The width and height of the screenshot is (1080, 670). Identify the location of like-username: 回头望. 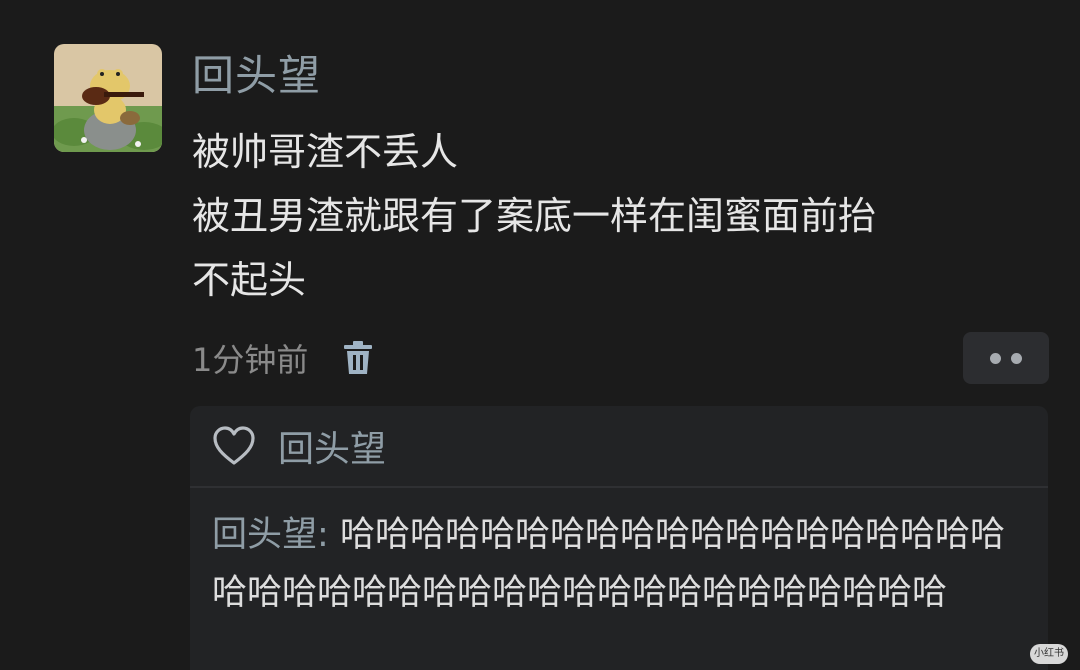
(332, 446).